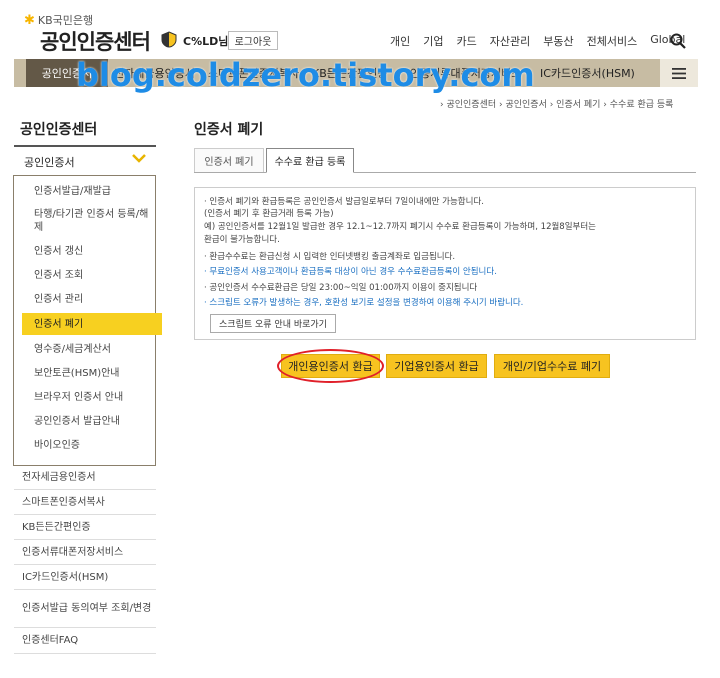  I want to click on sidebar-section-label: 공인인증서, so click(49, 162).